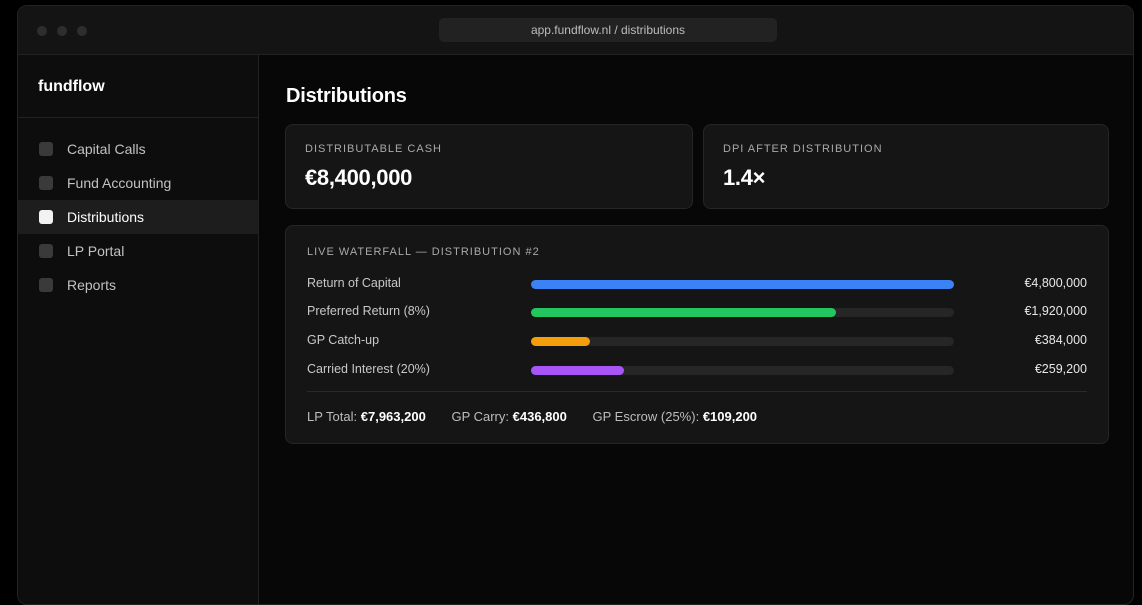  I want to click on sidebar-item-label: Capital Calls, so click(106, 149).